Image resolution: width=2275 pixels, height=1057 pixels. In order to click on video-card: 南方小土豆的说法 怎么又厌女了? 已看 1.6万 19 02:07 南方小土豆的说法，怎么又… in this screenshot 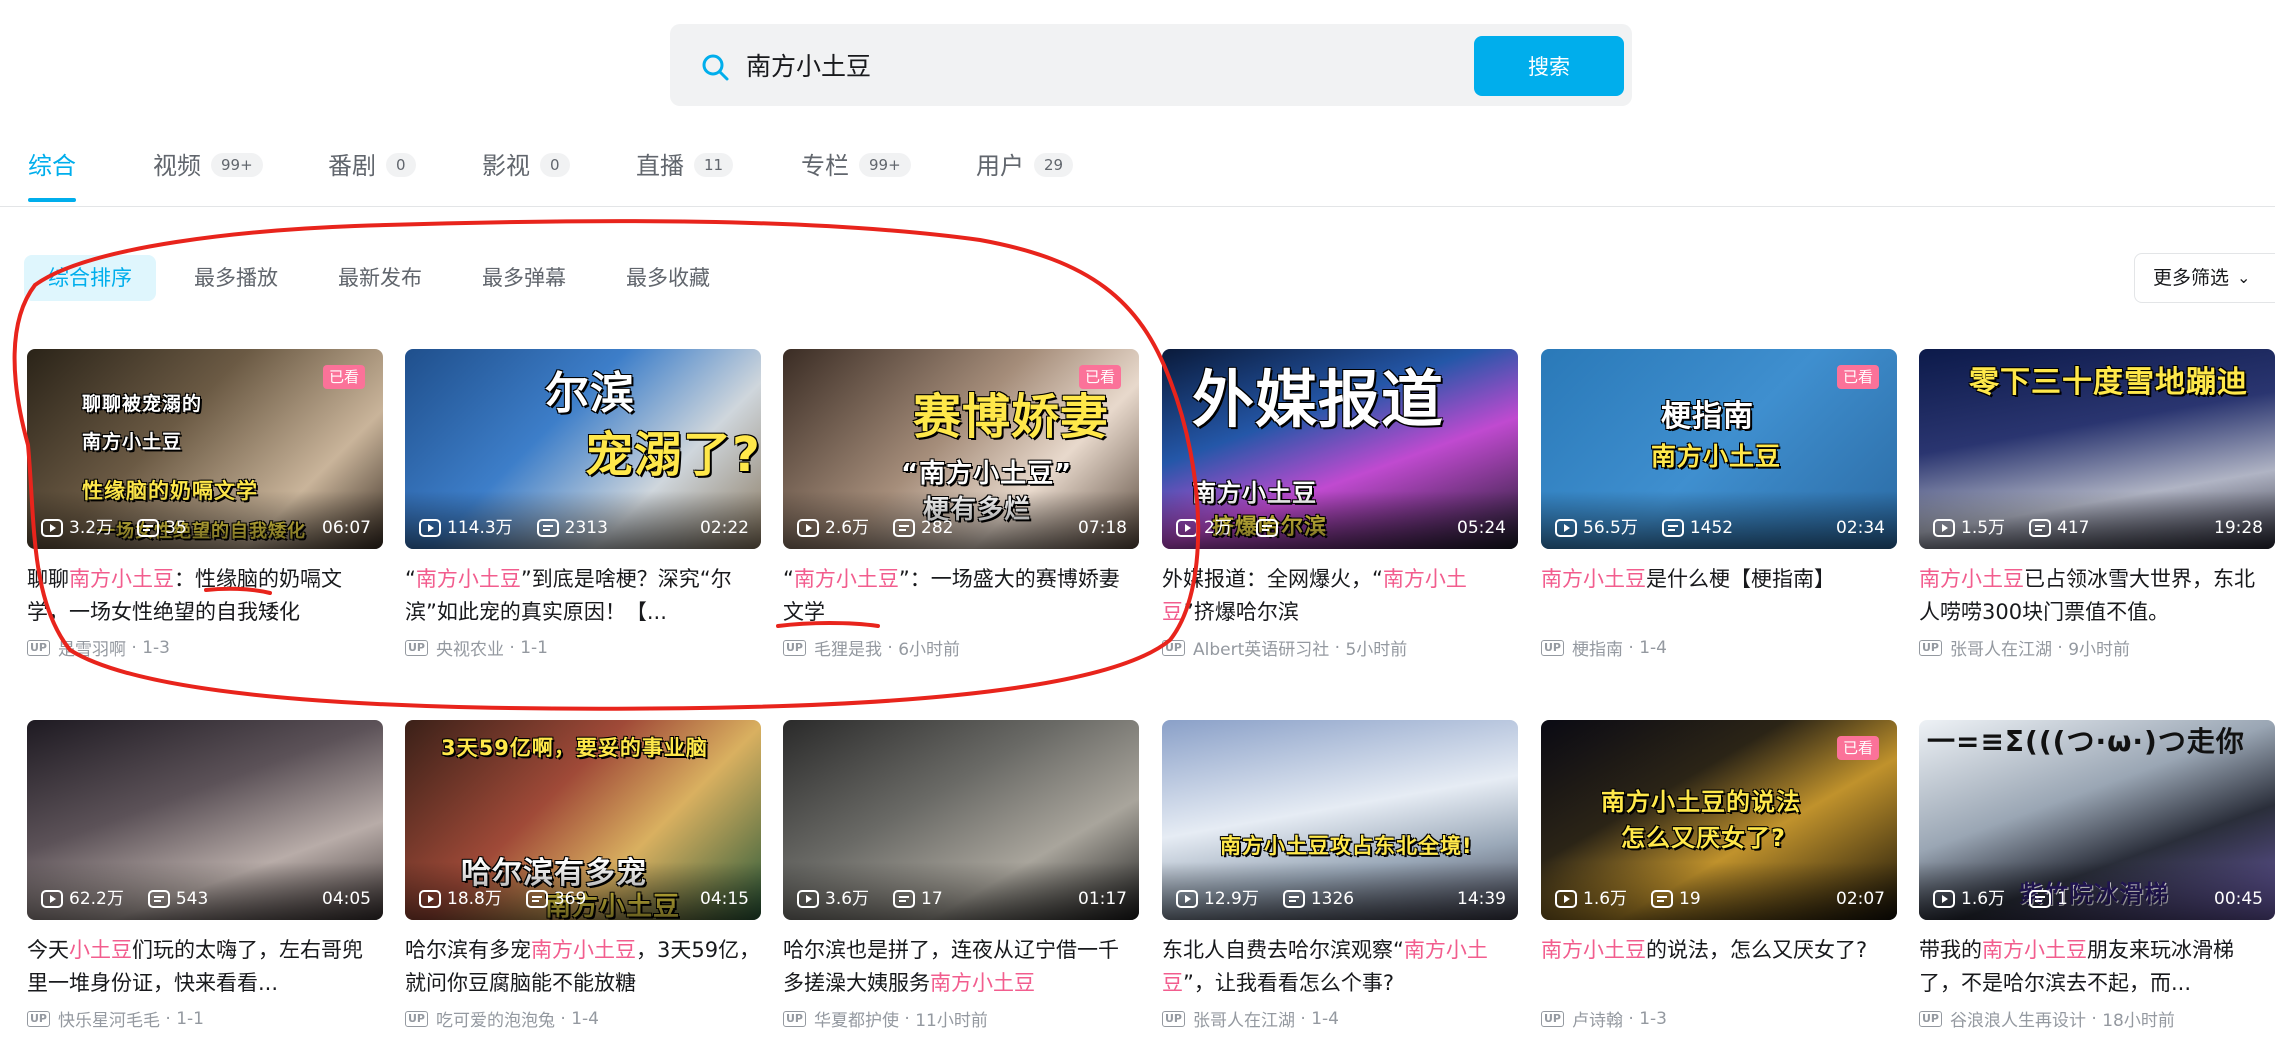, I will do `click(1719, 875)`.